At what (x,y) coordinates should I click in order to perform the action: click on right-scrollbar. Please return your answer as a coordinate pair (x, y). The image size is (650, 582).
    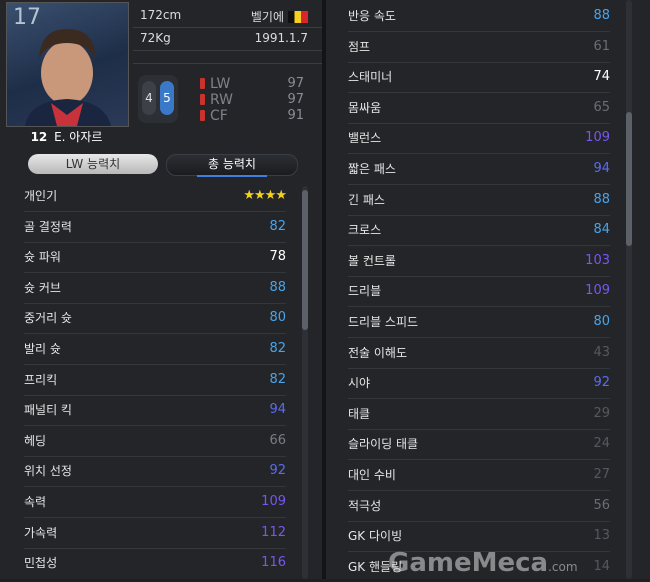
    Looking at the image, I should click on (629, 289).